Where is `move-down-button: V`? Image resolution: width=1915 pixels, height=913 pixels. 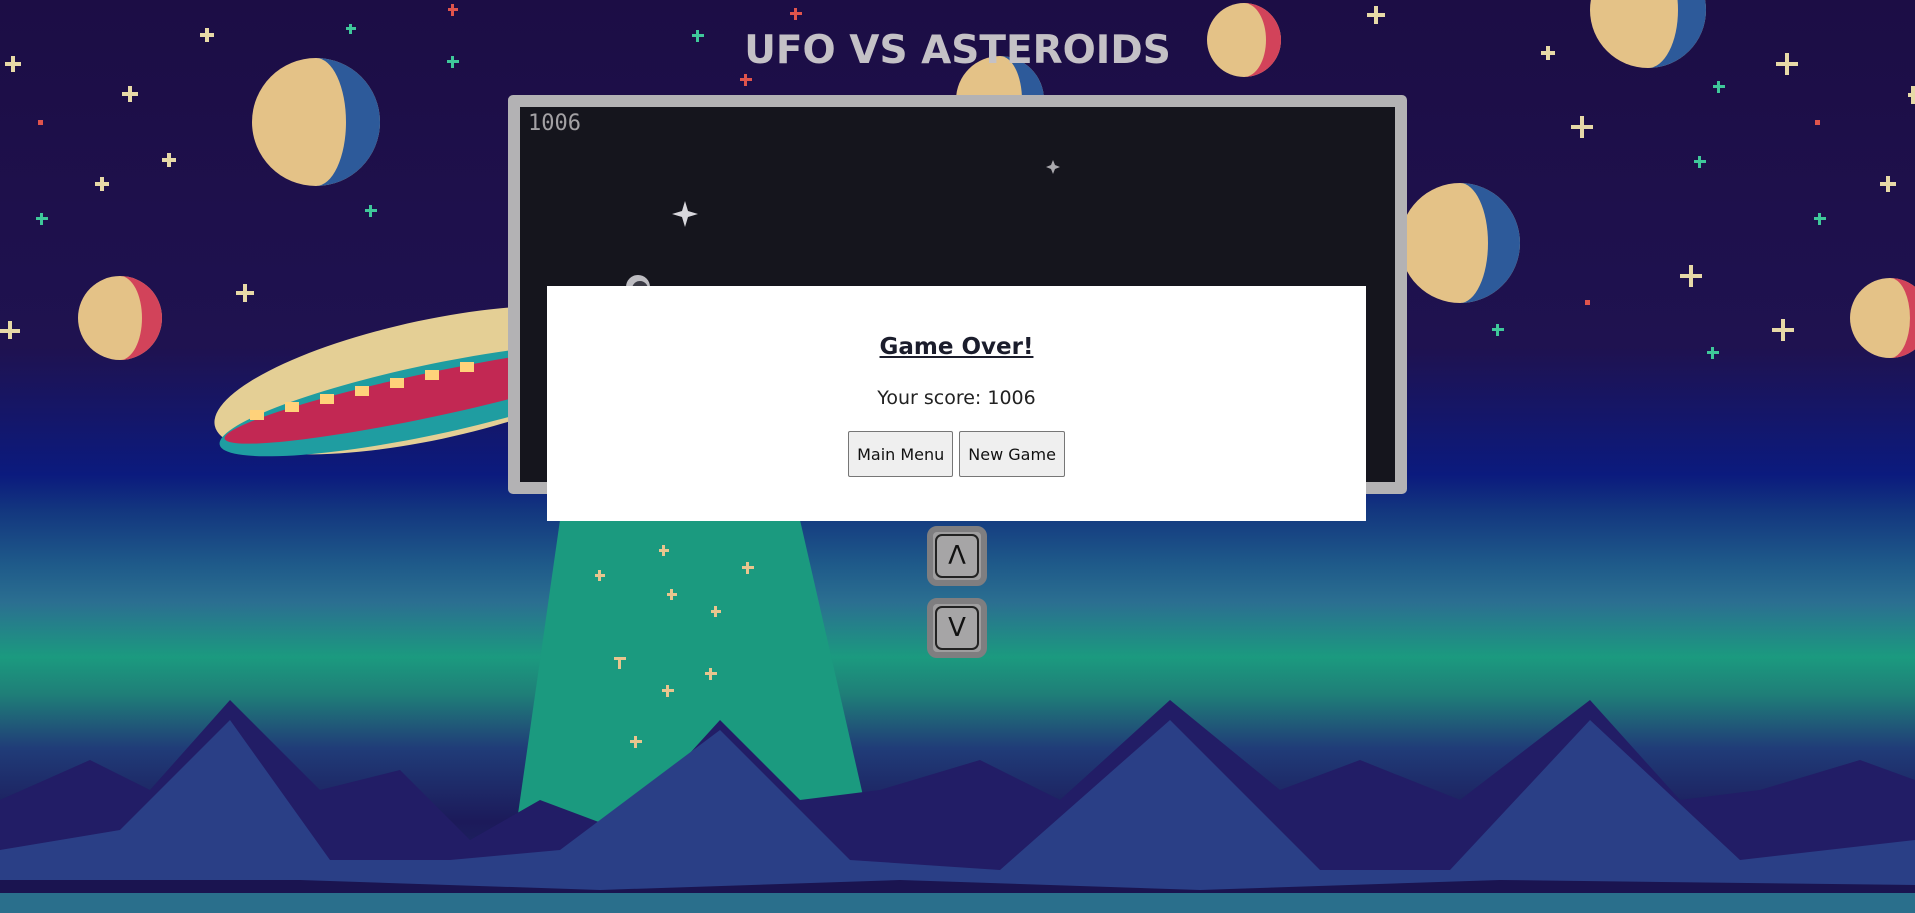 move-down-button: V is located at coordinates (957, 628).